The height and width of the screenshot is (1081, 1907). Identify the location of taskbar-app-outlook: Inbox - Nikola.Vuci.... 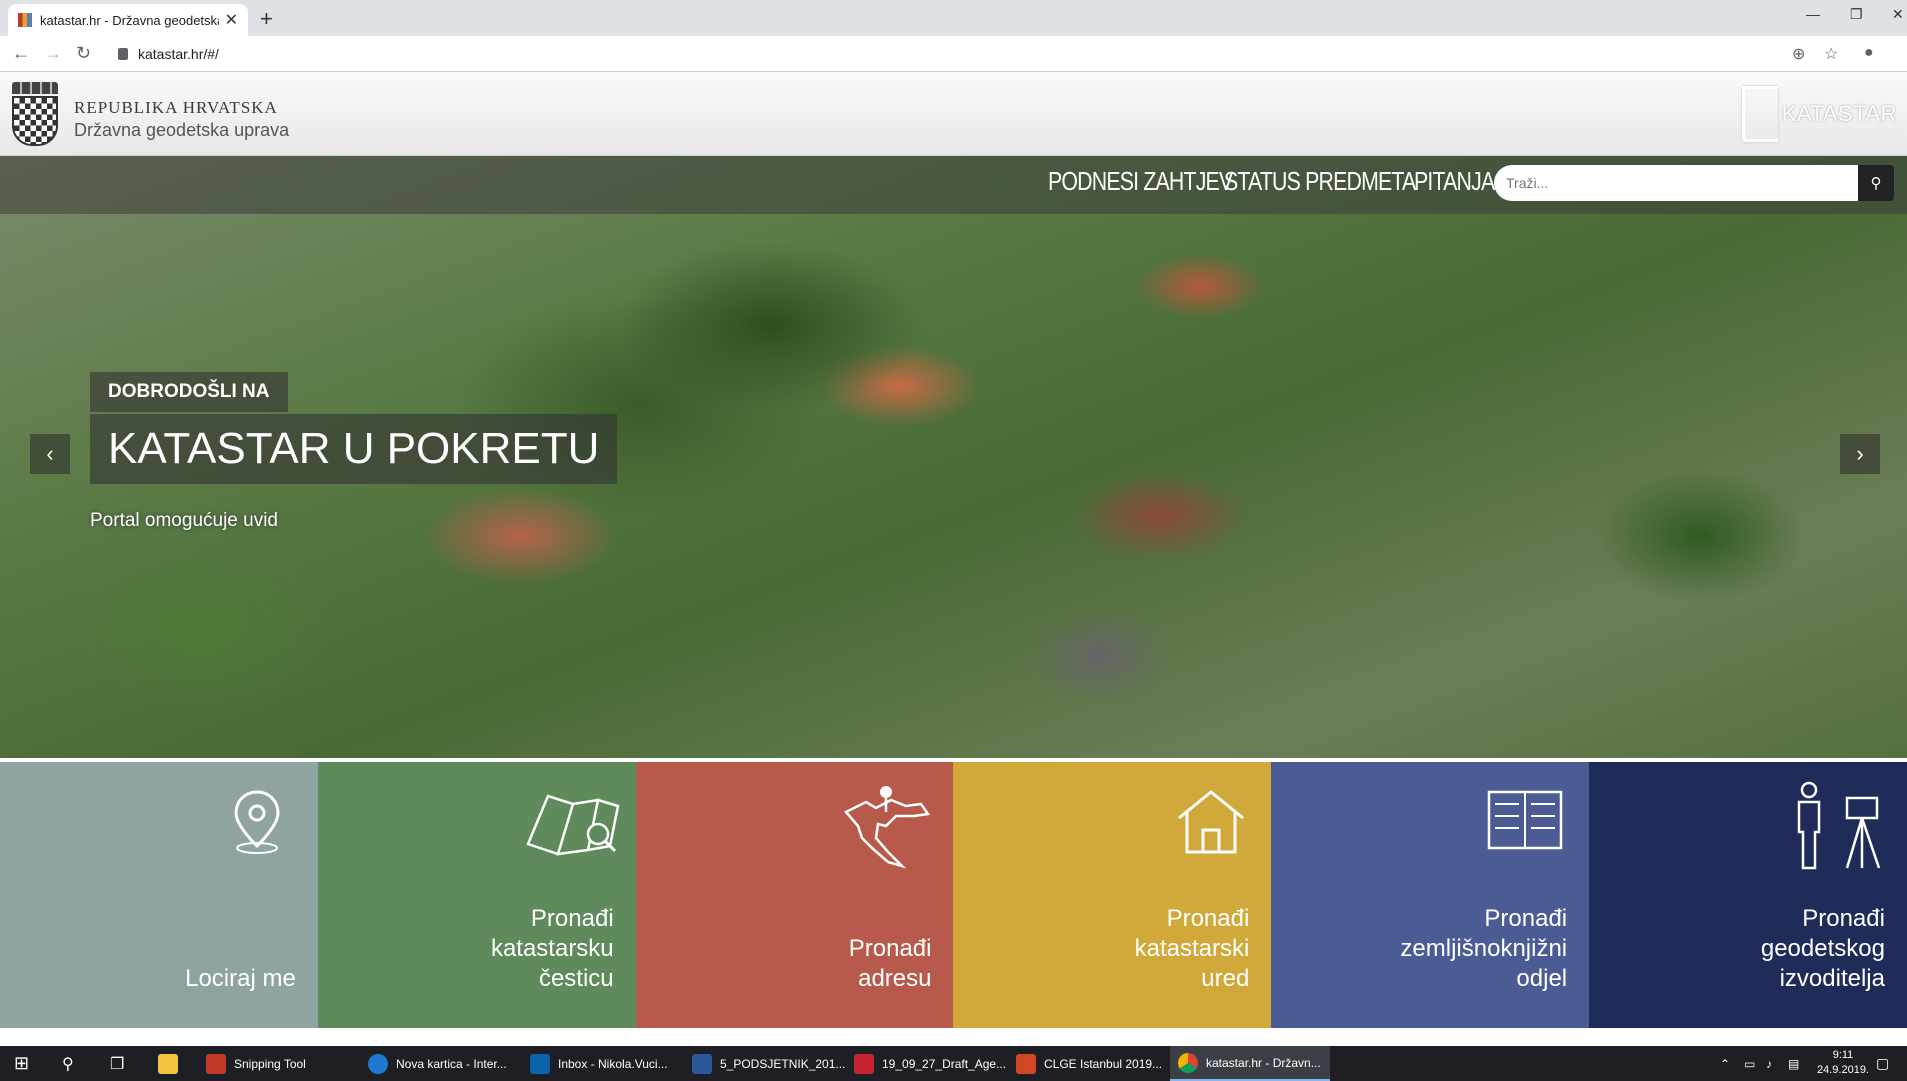
(599, 1063).